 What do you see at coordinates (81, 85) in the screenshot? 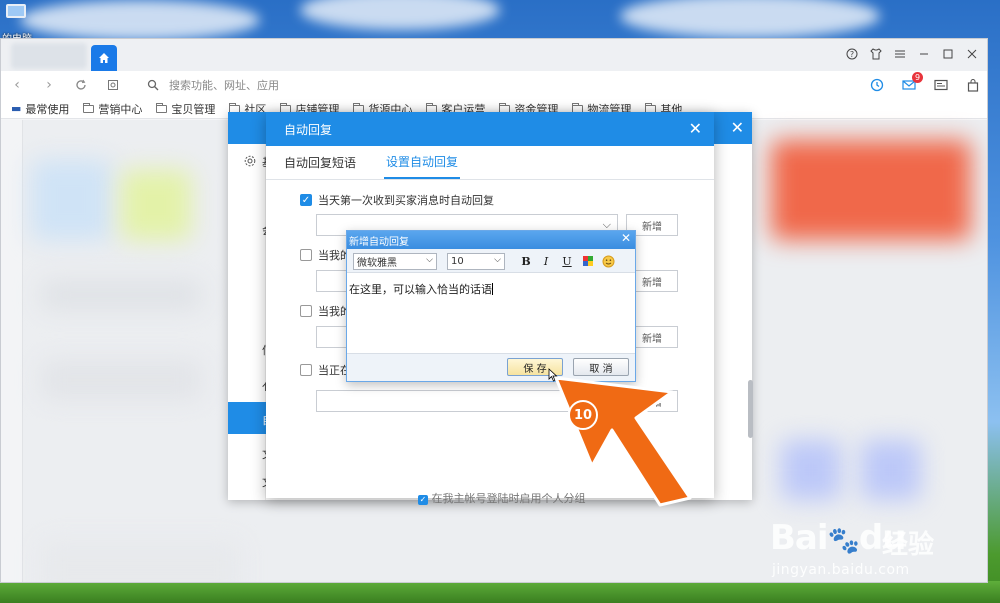
I see `refresh-icon` at bounding box center [81, 85].